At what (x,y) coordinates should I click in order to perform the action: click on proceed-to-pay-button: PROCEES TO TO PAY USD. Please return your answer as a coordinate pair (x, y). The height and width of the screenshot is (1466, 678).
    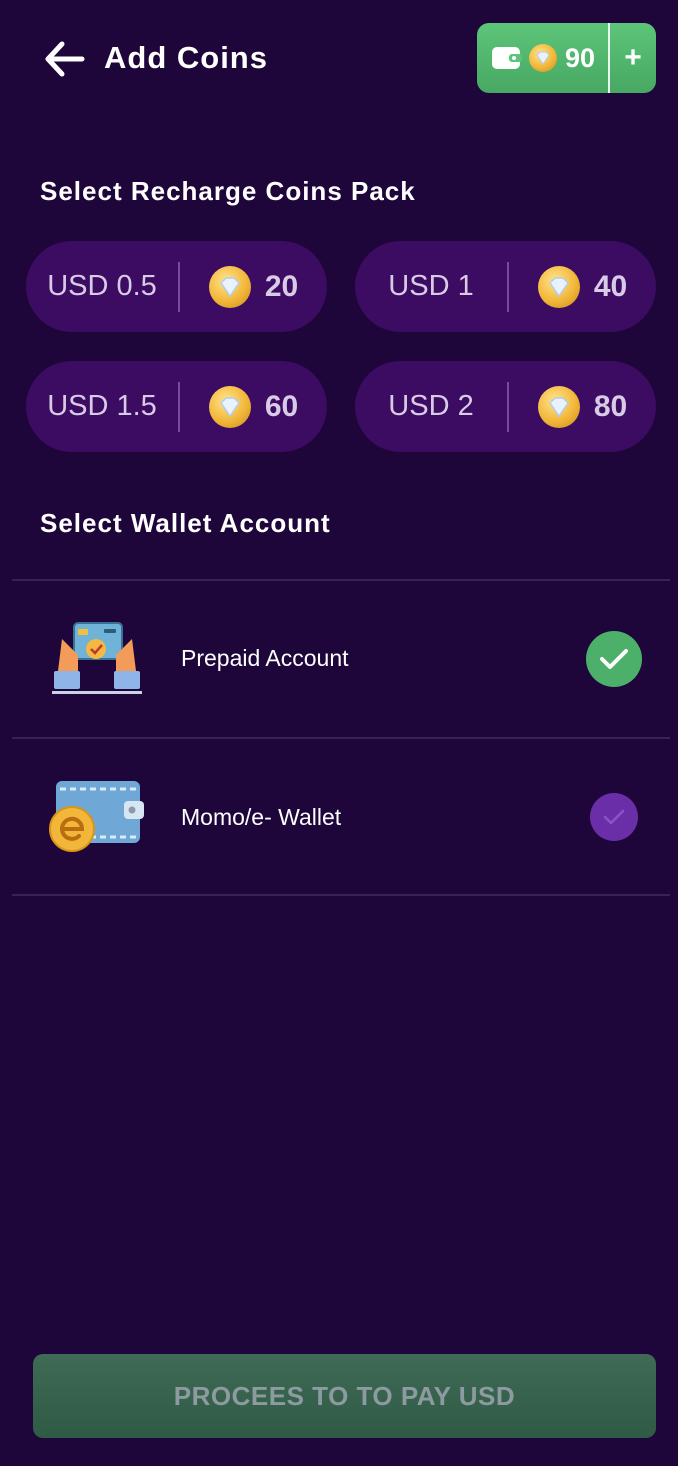
    Looking at the image, I should click on (344, 1396).